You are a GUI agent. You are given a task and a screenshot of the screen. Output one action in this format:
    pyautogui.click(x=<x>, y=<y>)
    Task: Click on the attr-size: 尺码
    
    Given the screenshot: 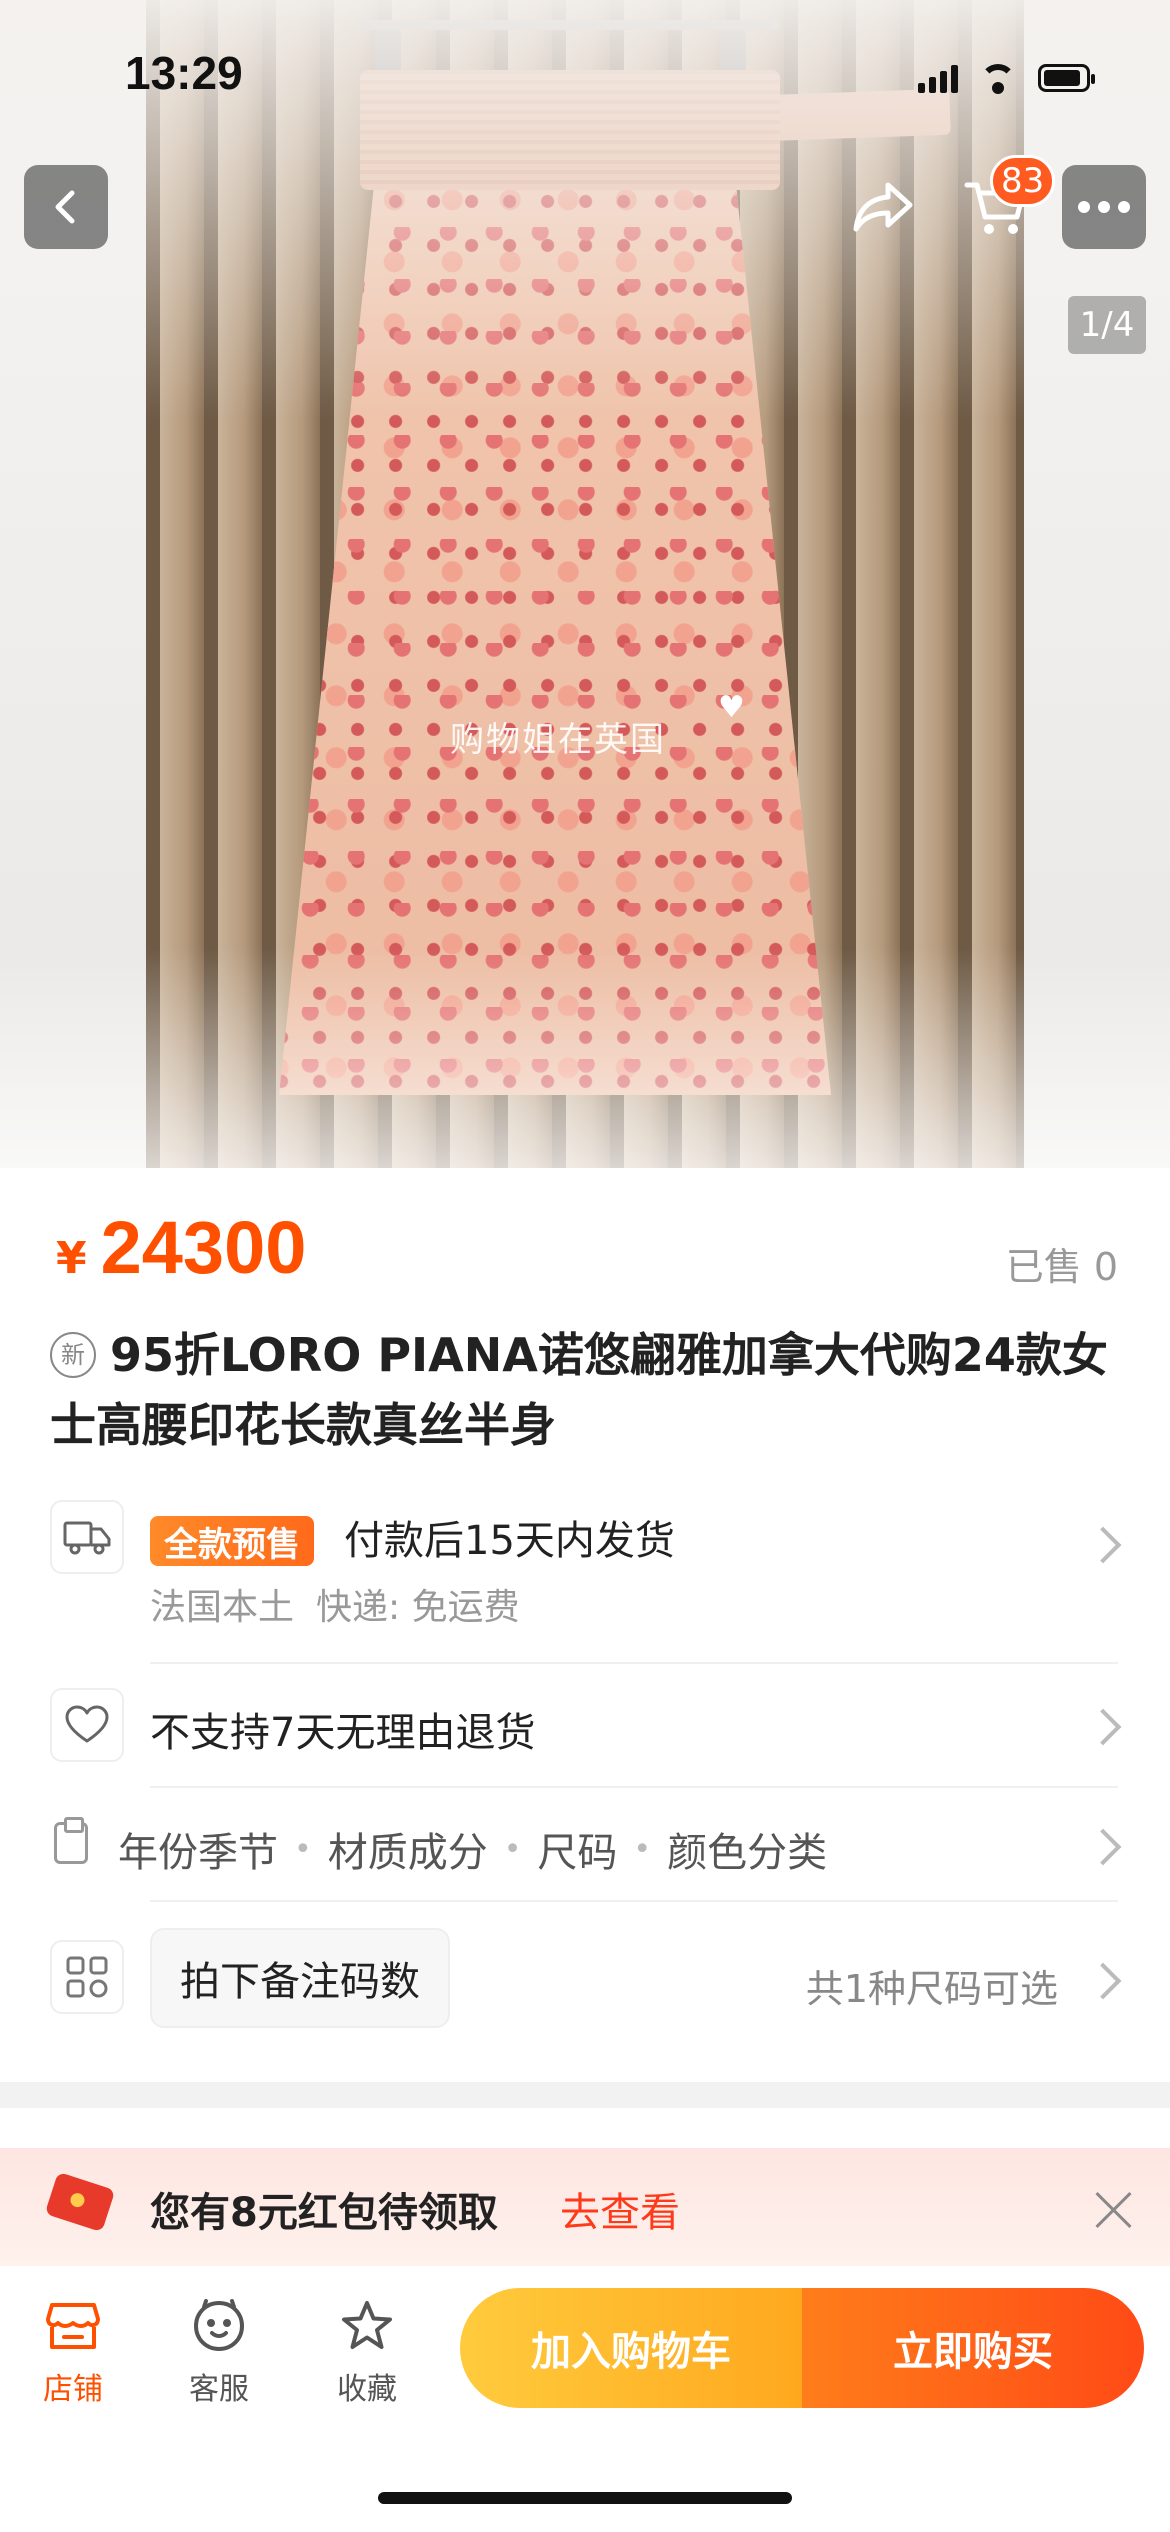 What is the action you would take?
    pyautogui.click(x=577, y=1853)
    